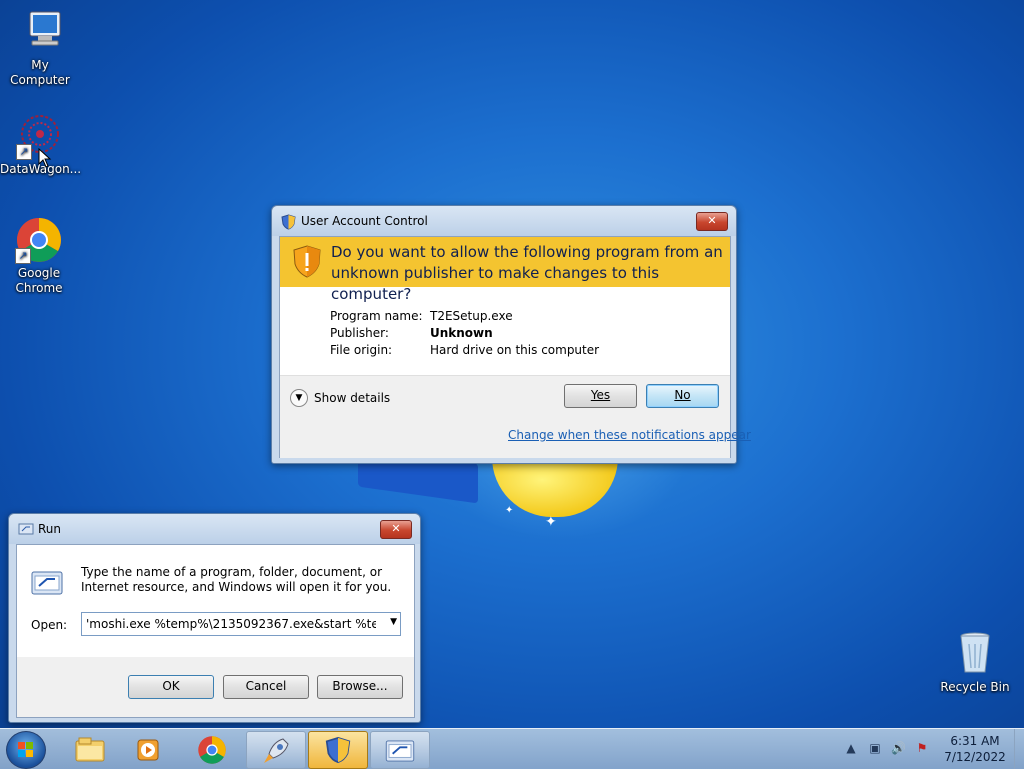  I want to click on taskbar-datawagon, so click(276, 750).